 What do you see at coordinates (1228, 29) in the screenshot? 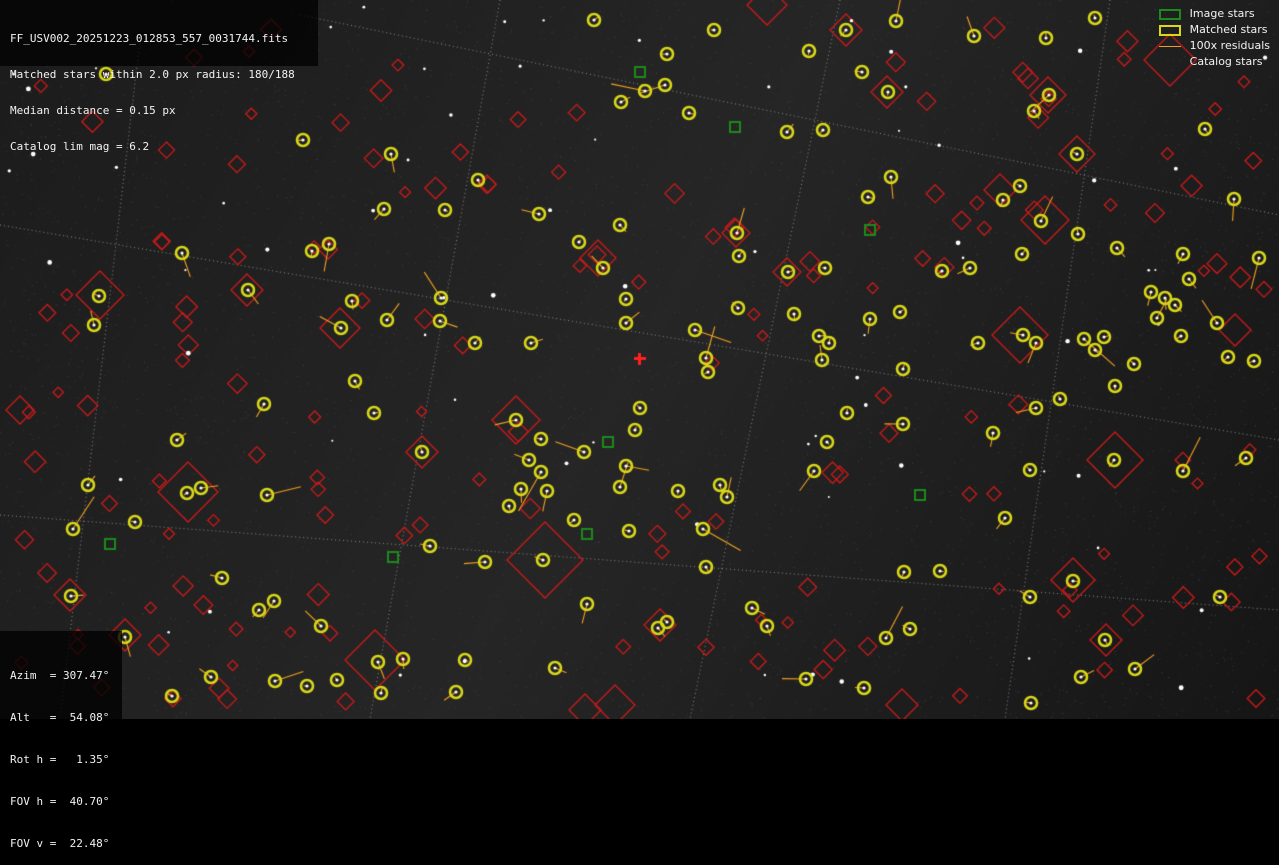
I see `legend-matched-stars-label: Matched stars` at bounding box center [1228, 29].